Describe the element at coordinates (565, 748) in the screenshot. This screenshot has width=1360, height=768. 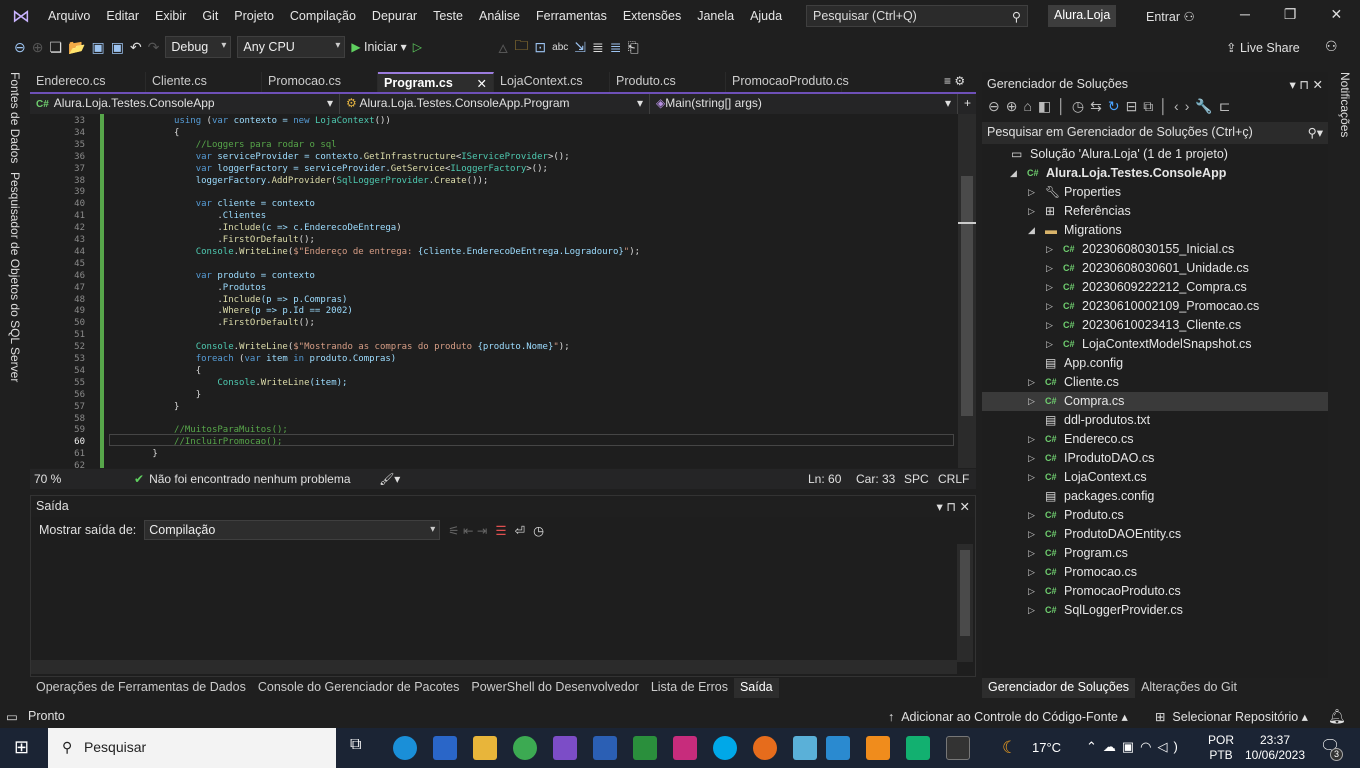
I see `visual-studio-icon` at that location.